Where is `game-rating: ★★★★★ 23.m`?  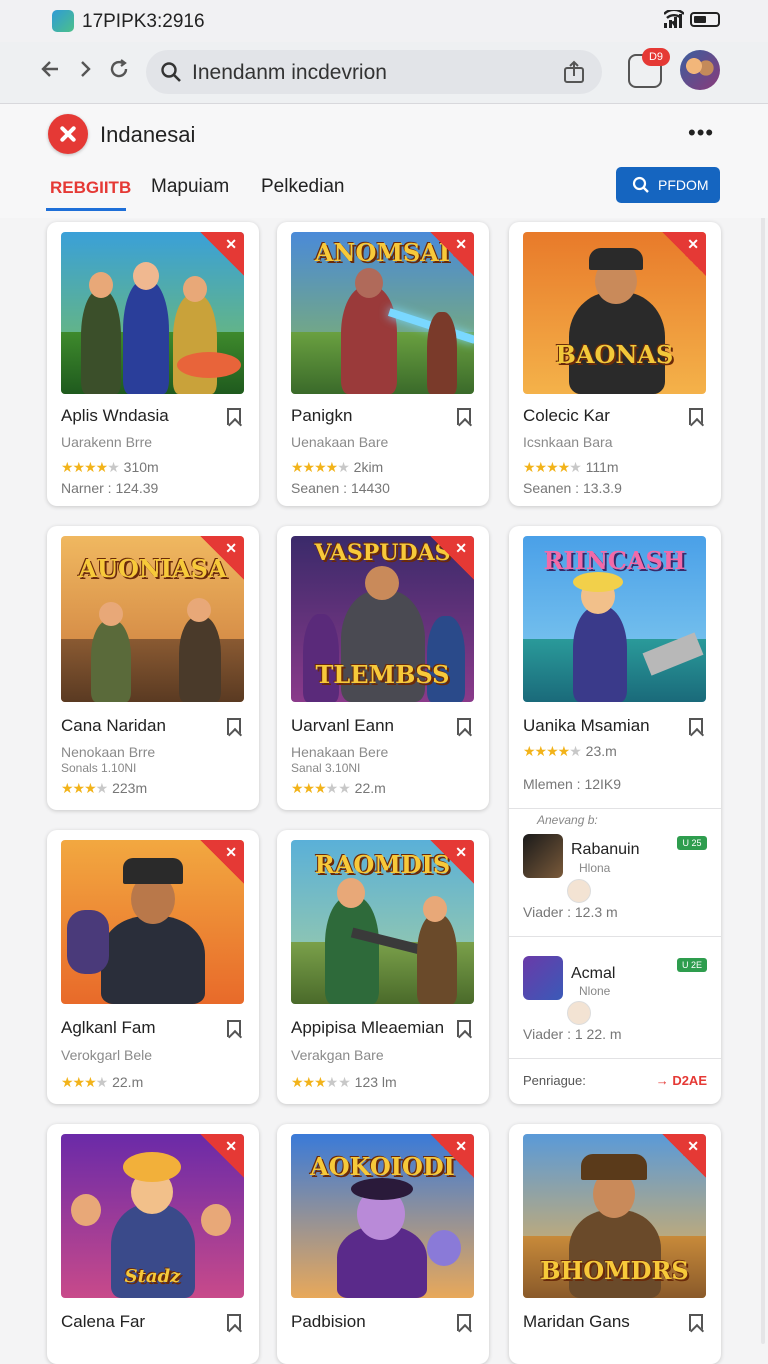
game-rating: ★★★★★ 23.m is located at coordinates (570, 751).